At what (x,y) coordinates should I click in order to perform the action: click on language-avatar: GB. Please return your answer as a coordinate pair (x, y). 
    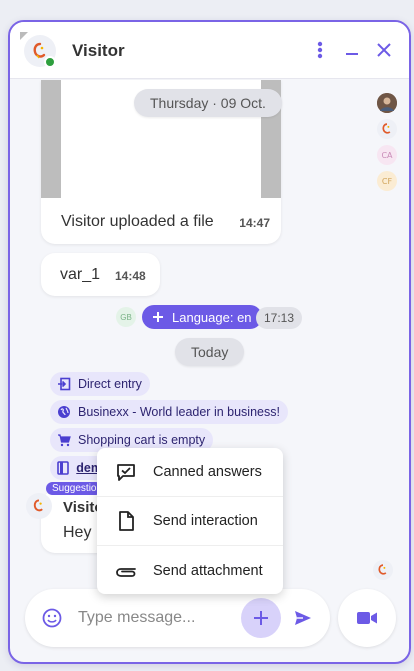
    Looking at the image, I should click on (126, 317).